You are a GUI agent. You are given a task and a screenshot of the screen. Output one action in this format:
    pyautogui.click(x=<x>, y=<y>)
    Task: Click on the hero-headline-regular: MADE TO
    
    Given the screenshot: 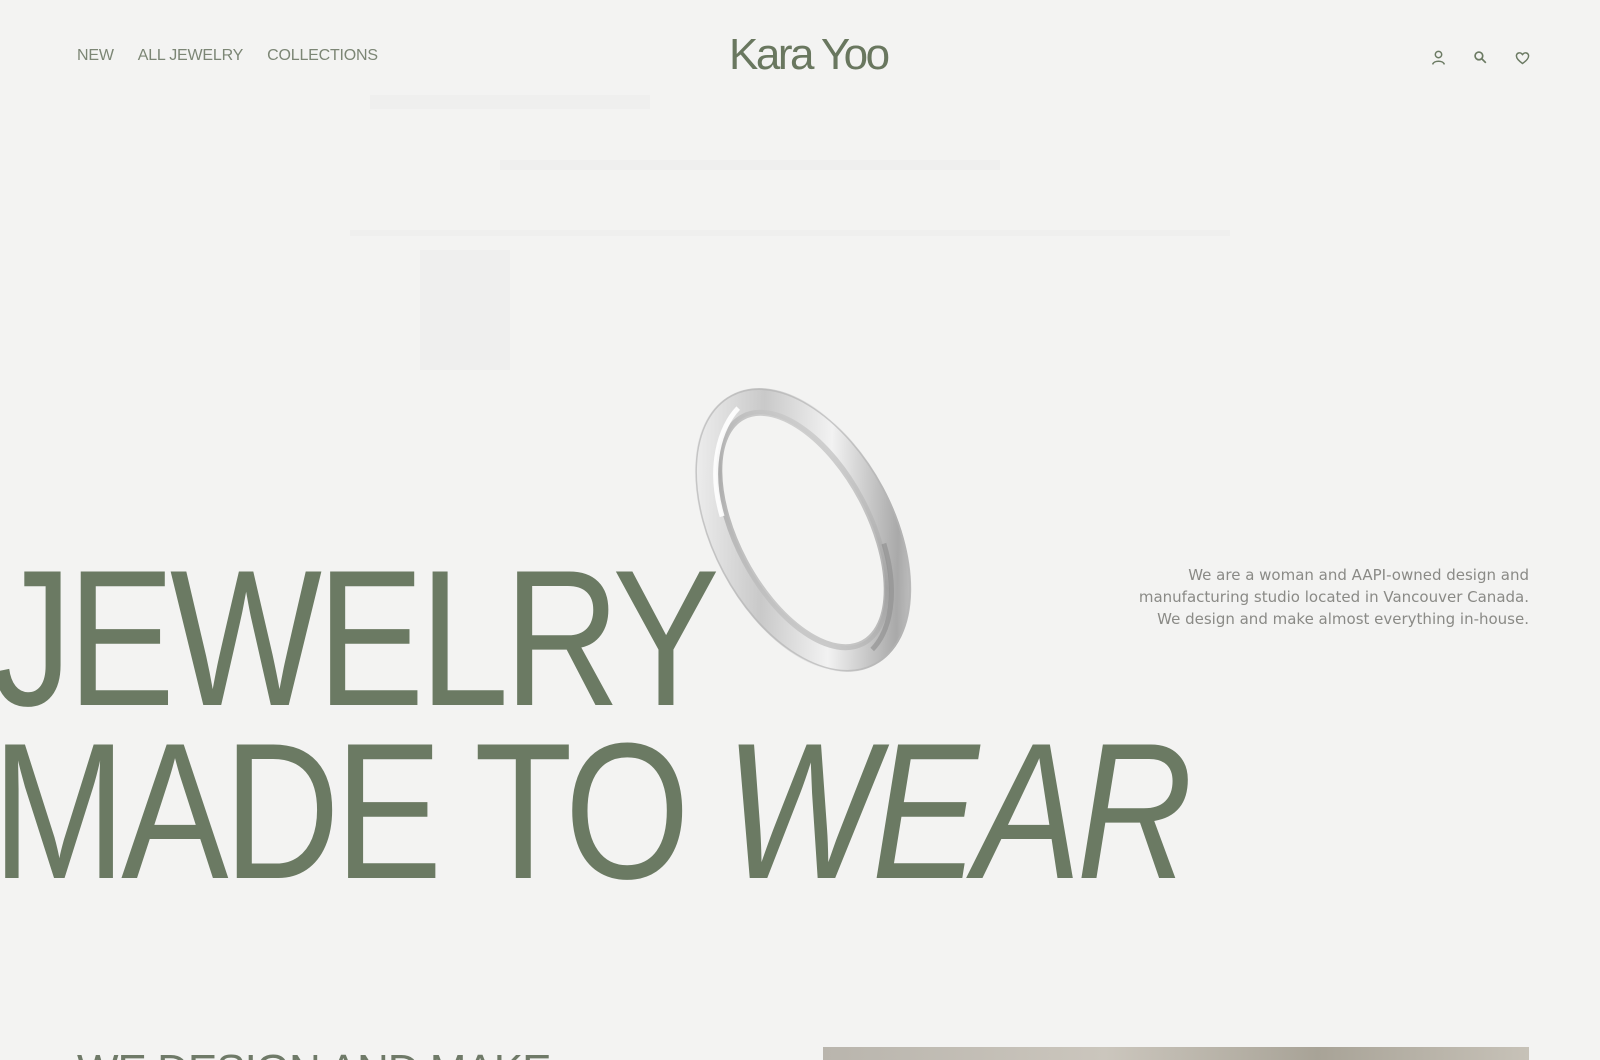 What is the action you would take?
    pyautogui.click(x=345, y=811)
    